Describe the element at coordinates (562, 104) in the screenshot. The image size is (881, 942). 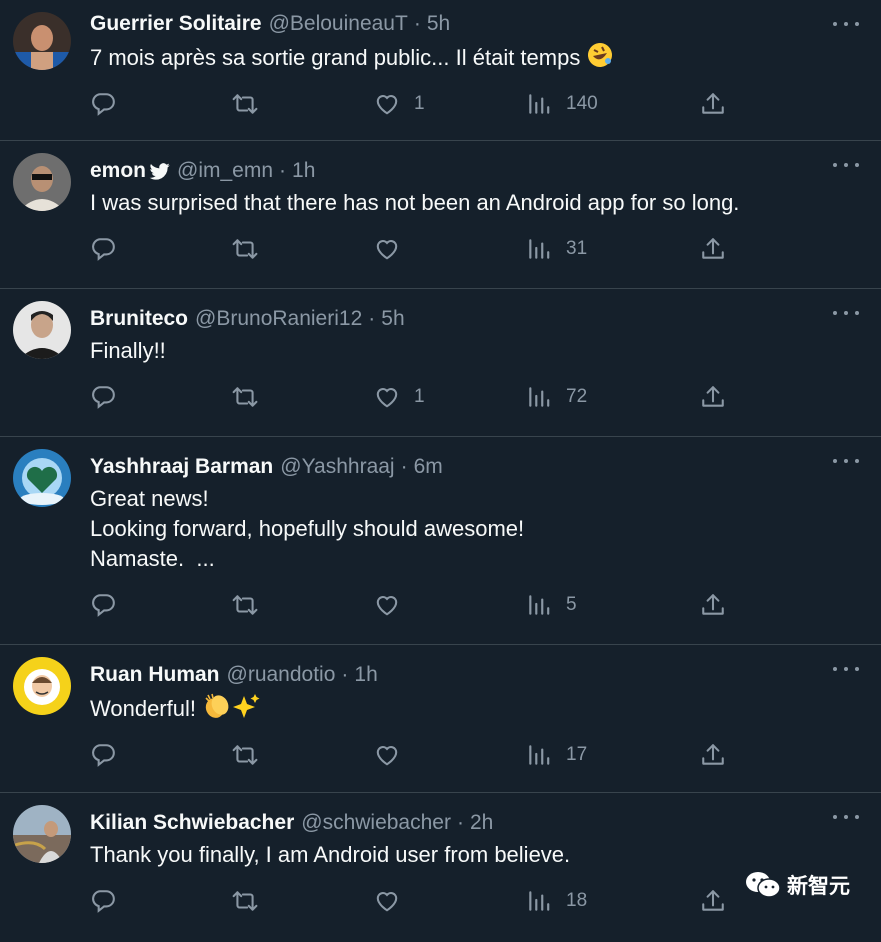
I see `views-button: 140` at that location.